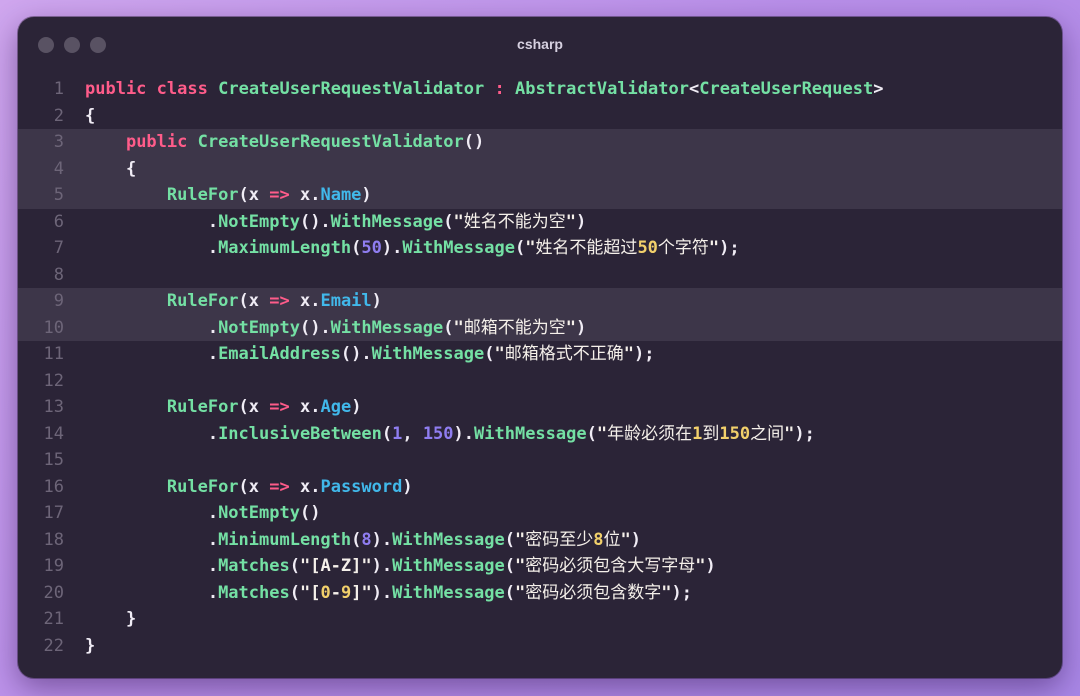  Describe the element at coordinates (58, 195) in the screenshot. I see `line-number: 5` at that location.